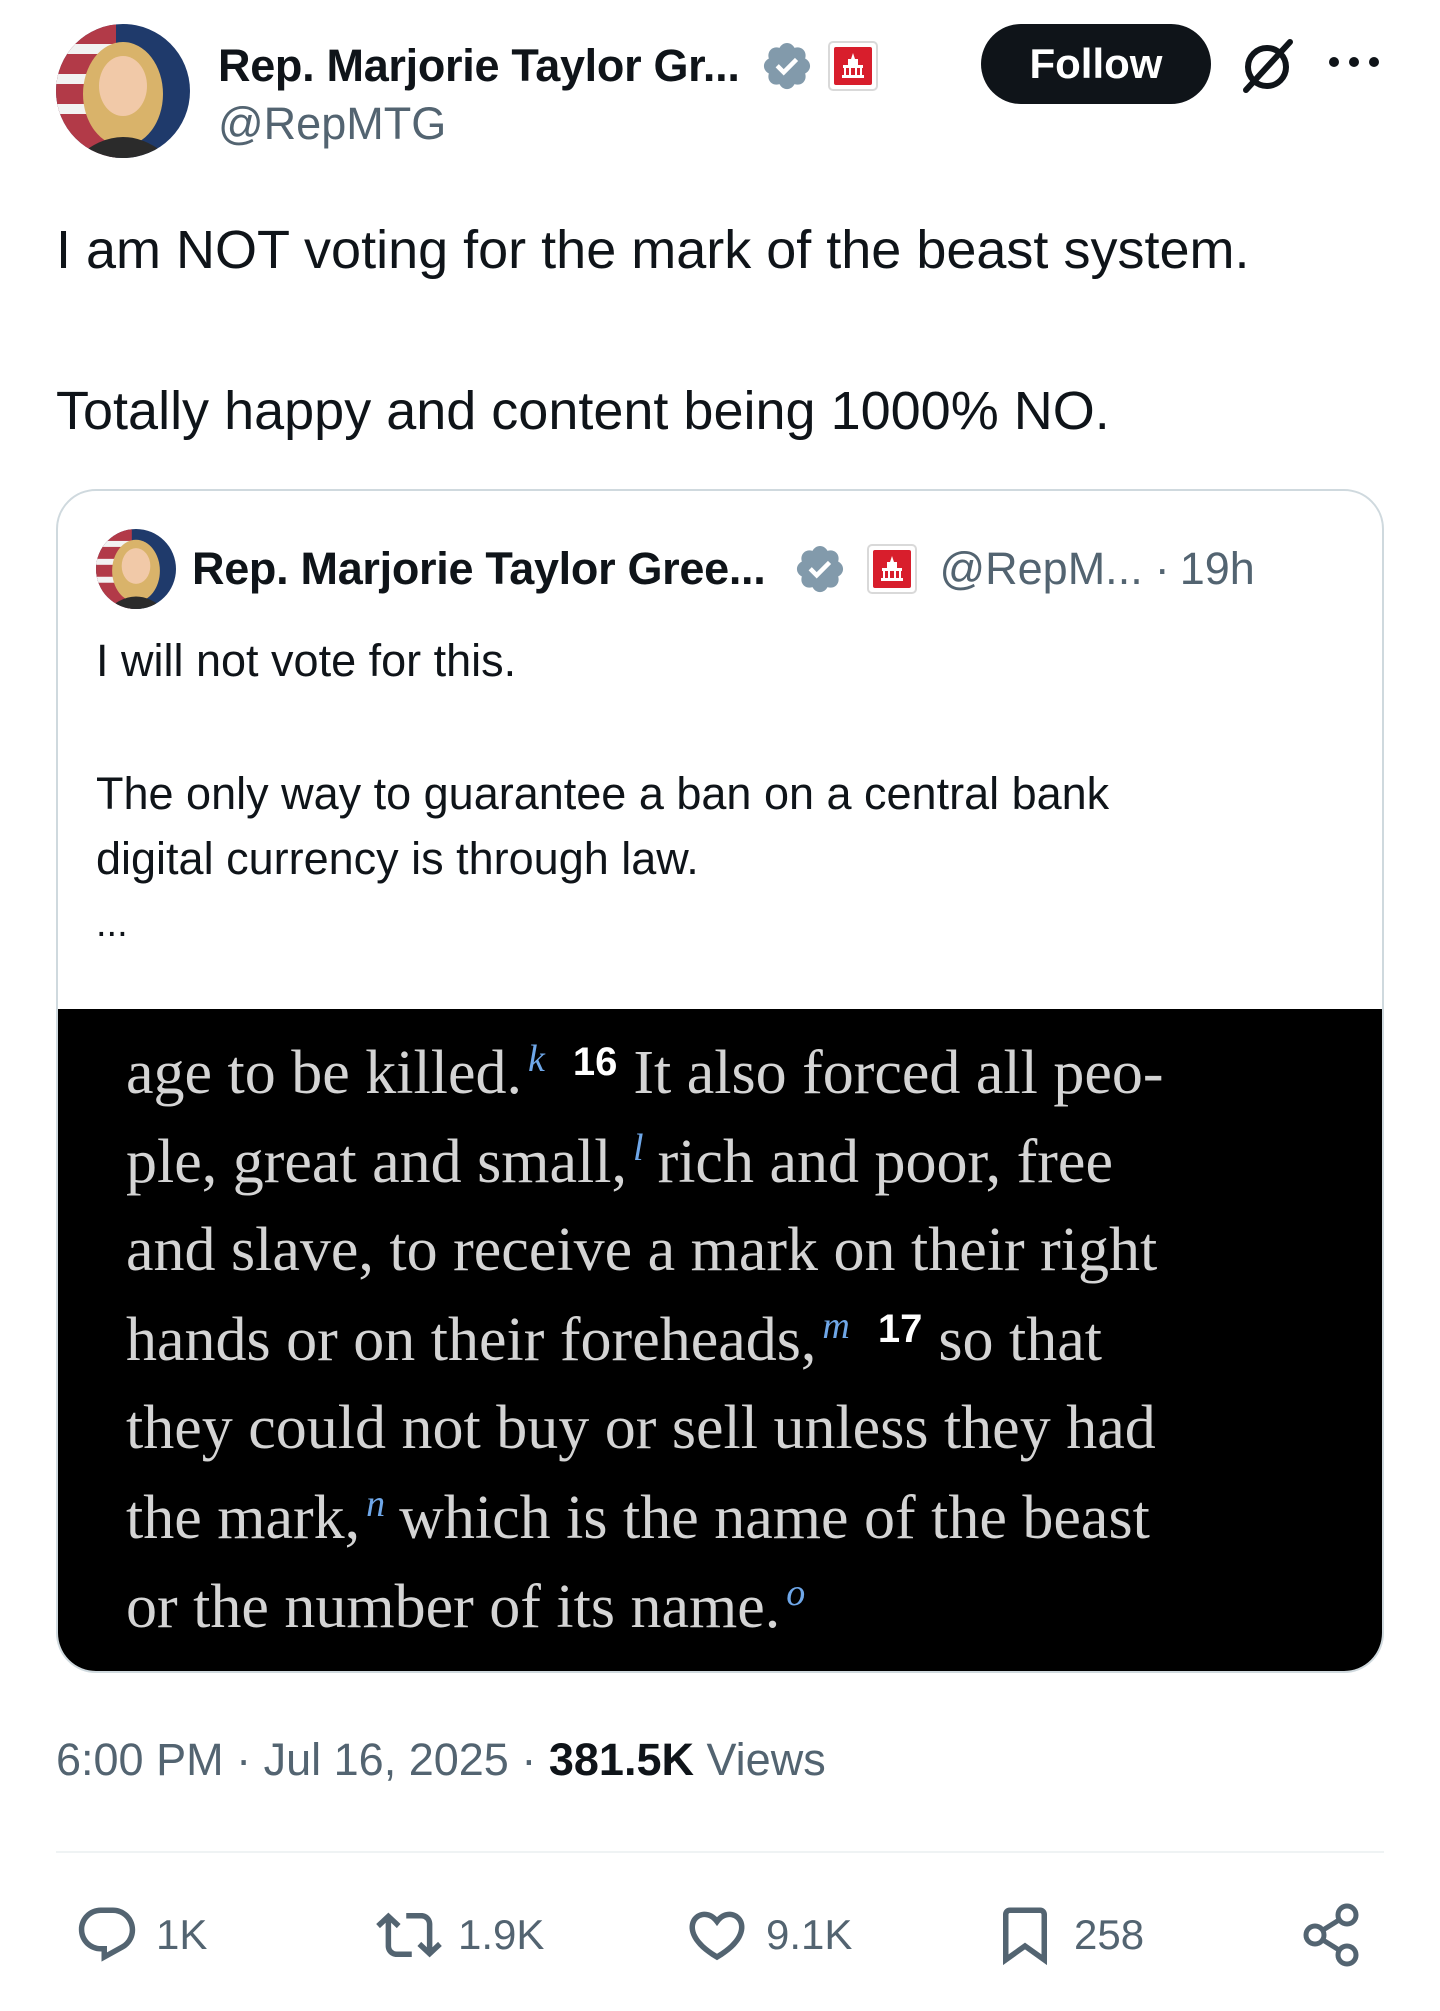 The width and height of the screenshot is (1440, 2011). I want to click on like-button: 9.1K, so click(768, 1935).